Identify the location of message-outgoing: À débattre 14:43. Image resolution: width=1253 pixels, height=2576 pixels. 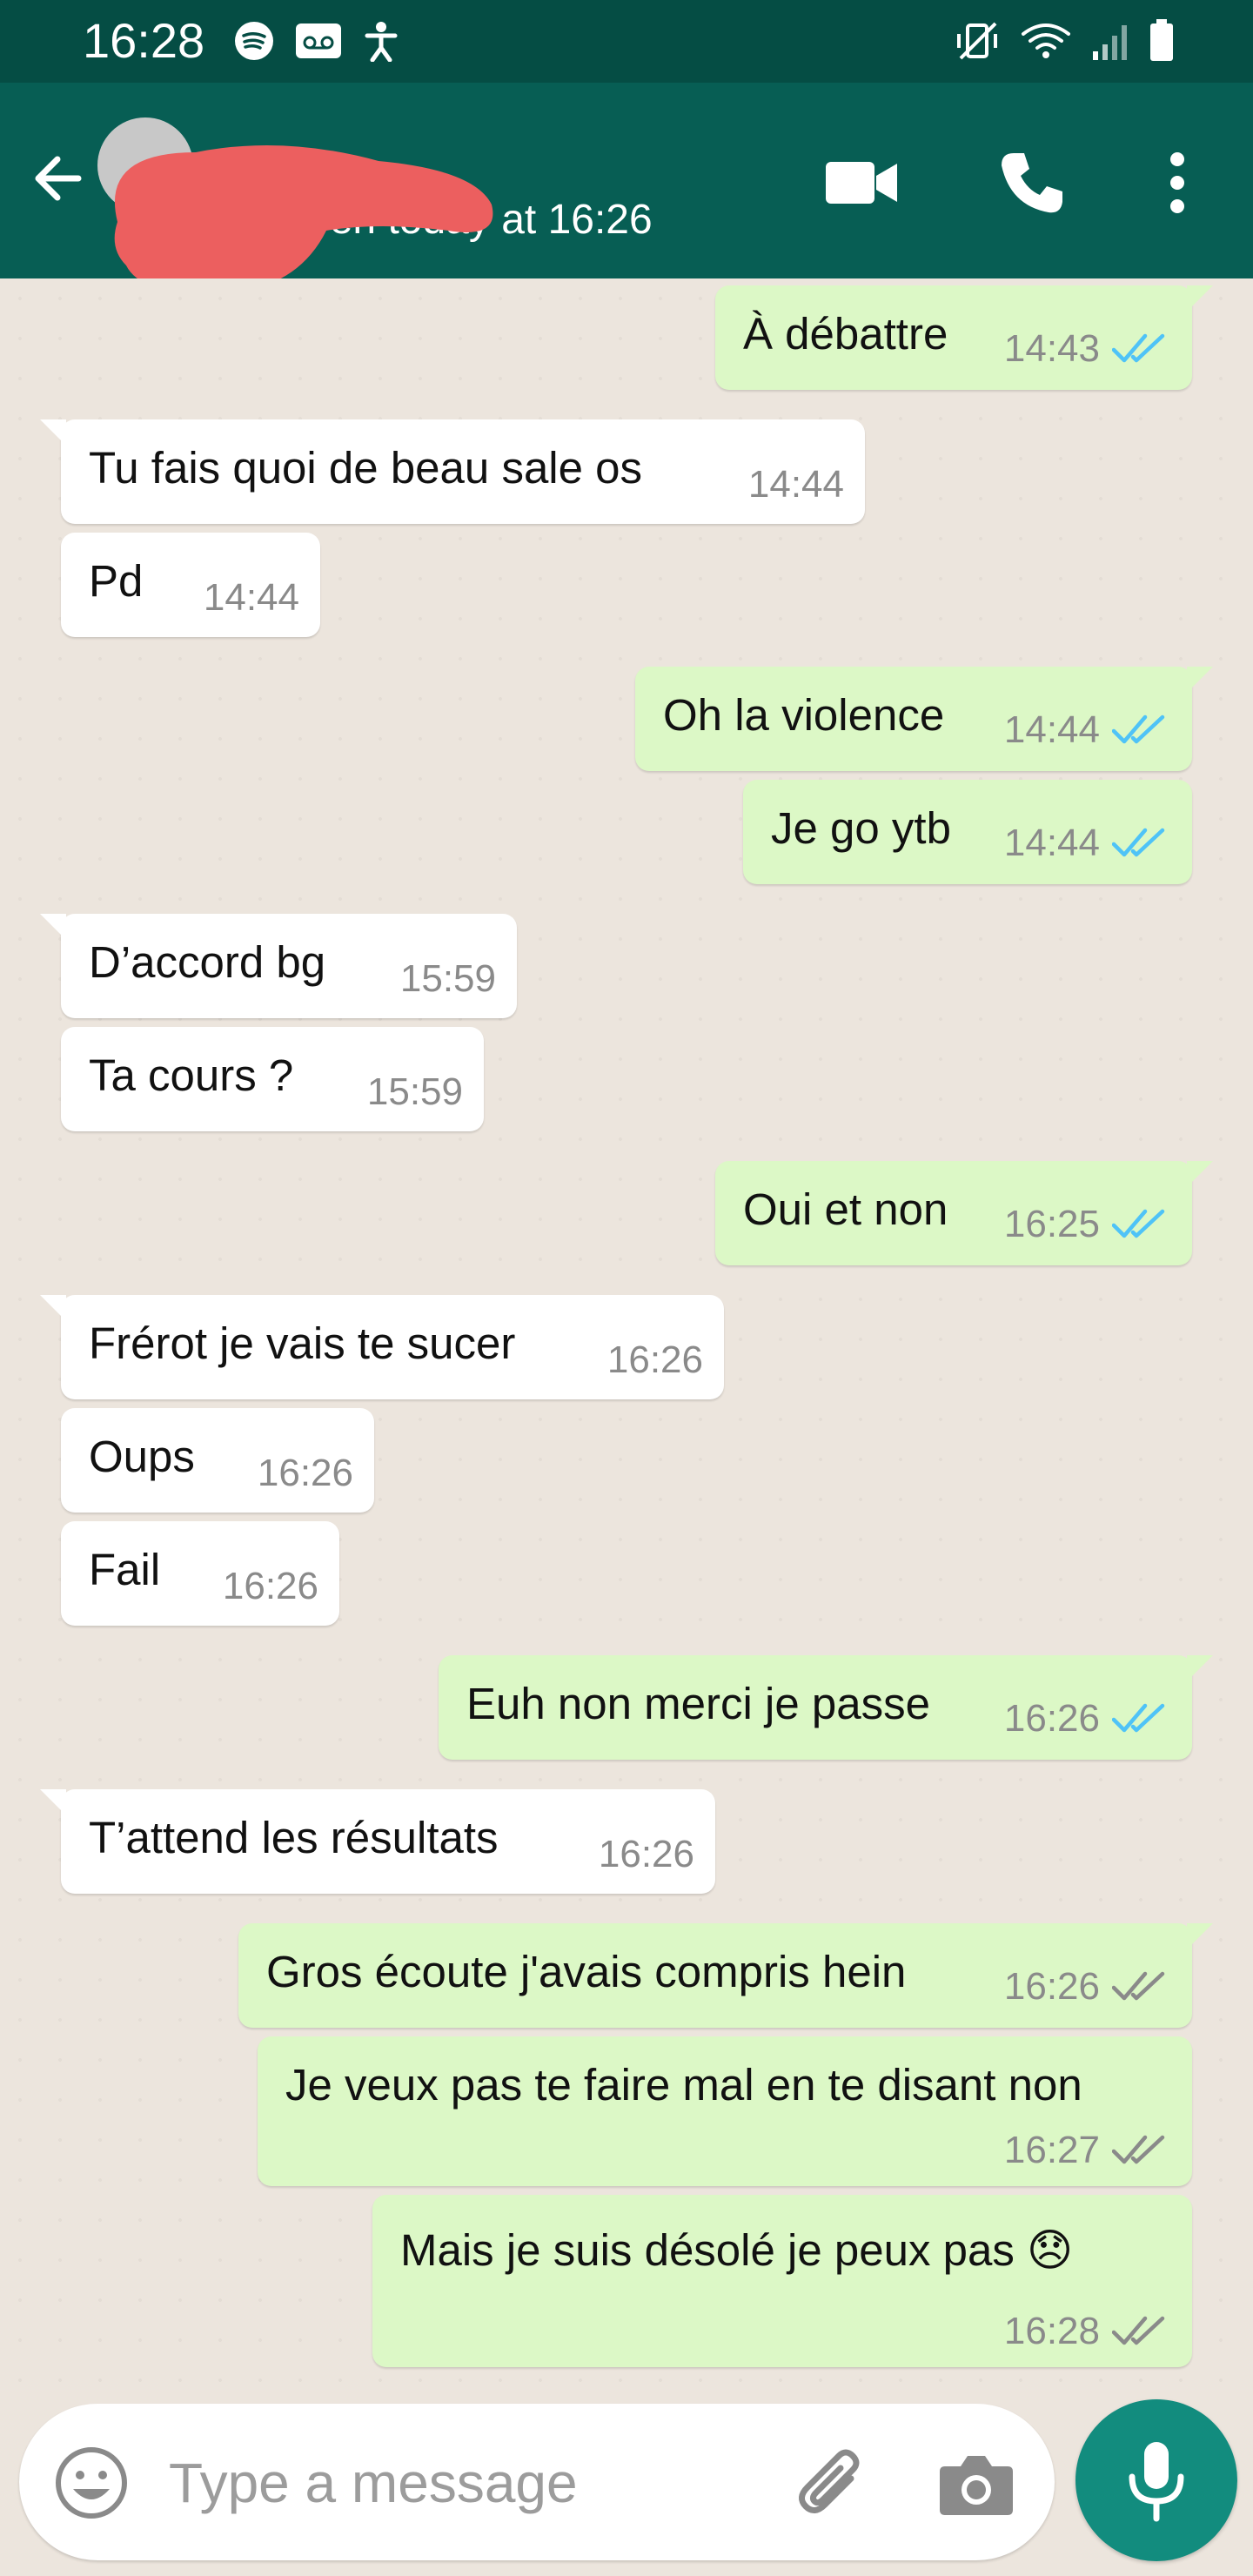
(964, 337).